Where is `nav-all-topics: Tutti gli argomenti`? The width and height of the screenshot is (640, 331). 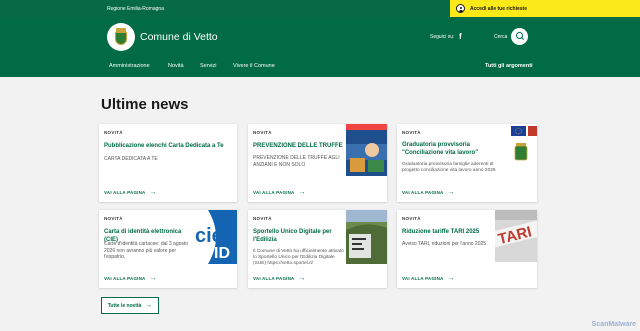 nav-all-topics: Tutti gli argomenti is located at coordinates (509, 66).